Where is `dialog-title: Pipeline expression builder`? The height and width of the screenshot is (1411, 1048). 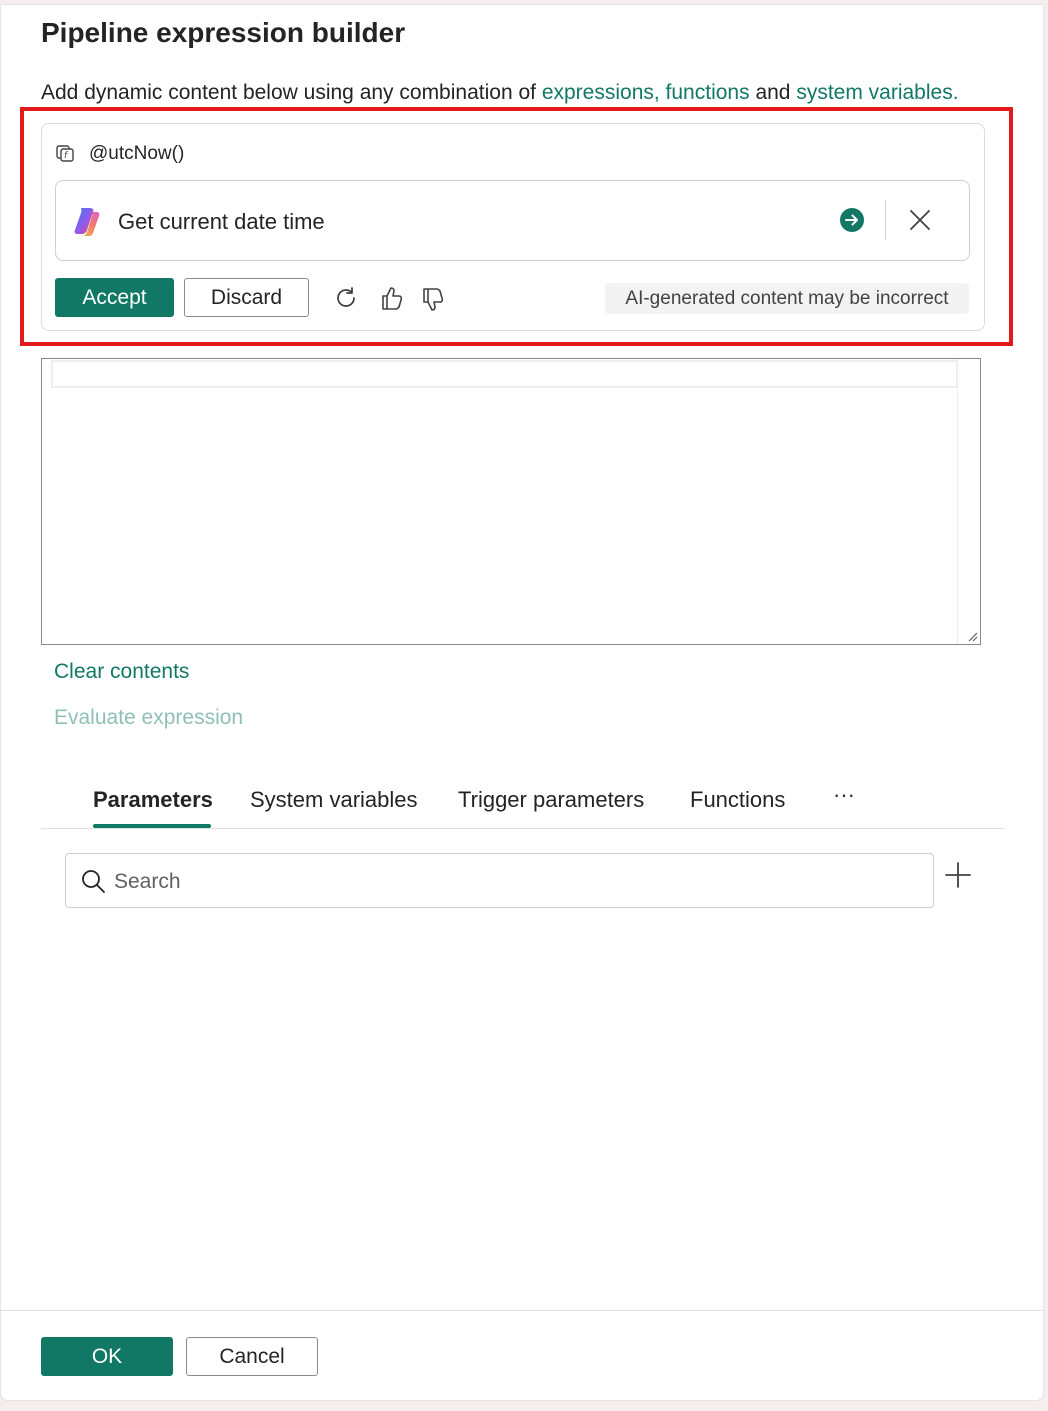 dialog-title: Pipeline expression builder is located at coordinates (223, 32).